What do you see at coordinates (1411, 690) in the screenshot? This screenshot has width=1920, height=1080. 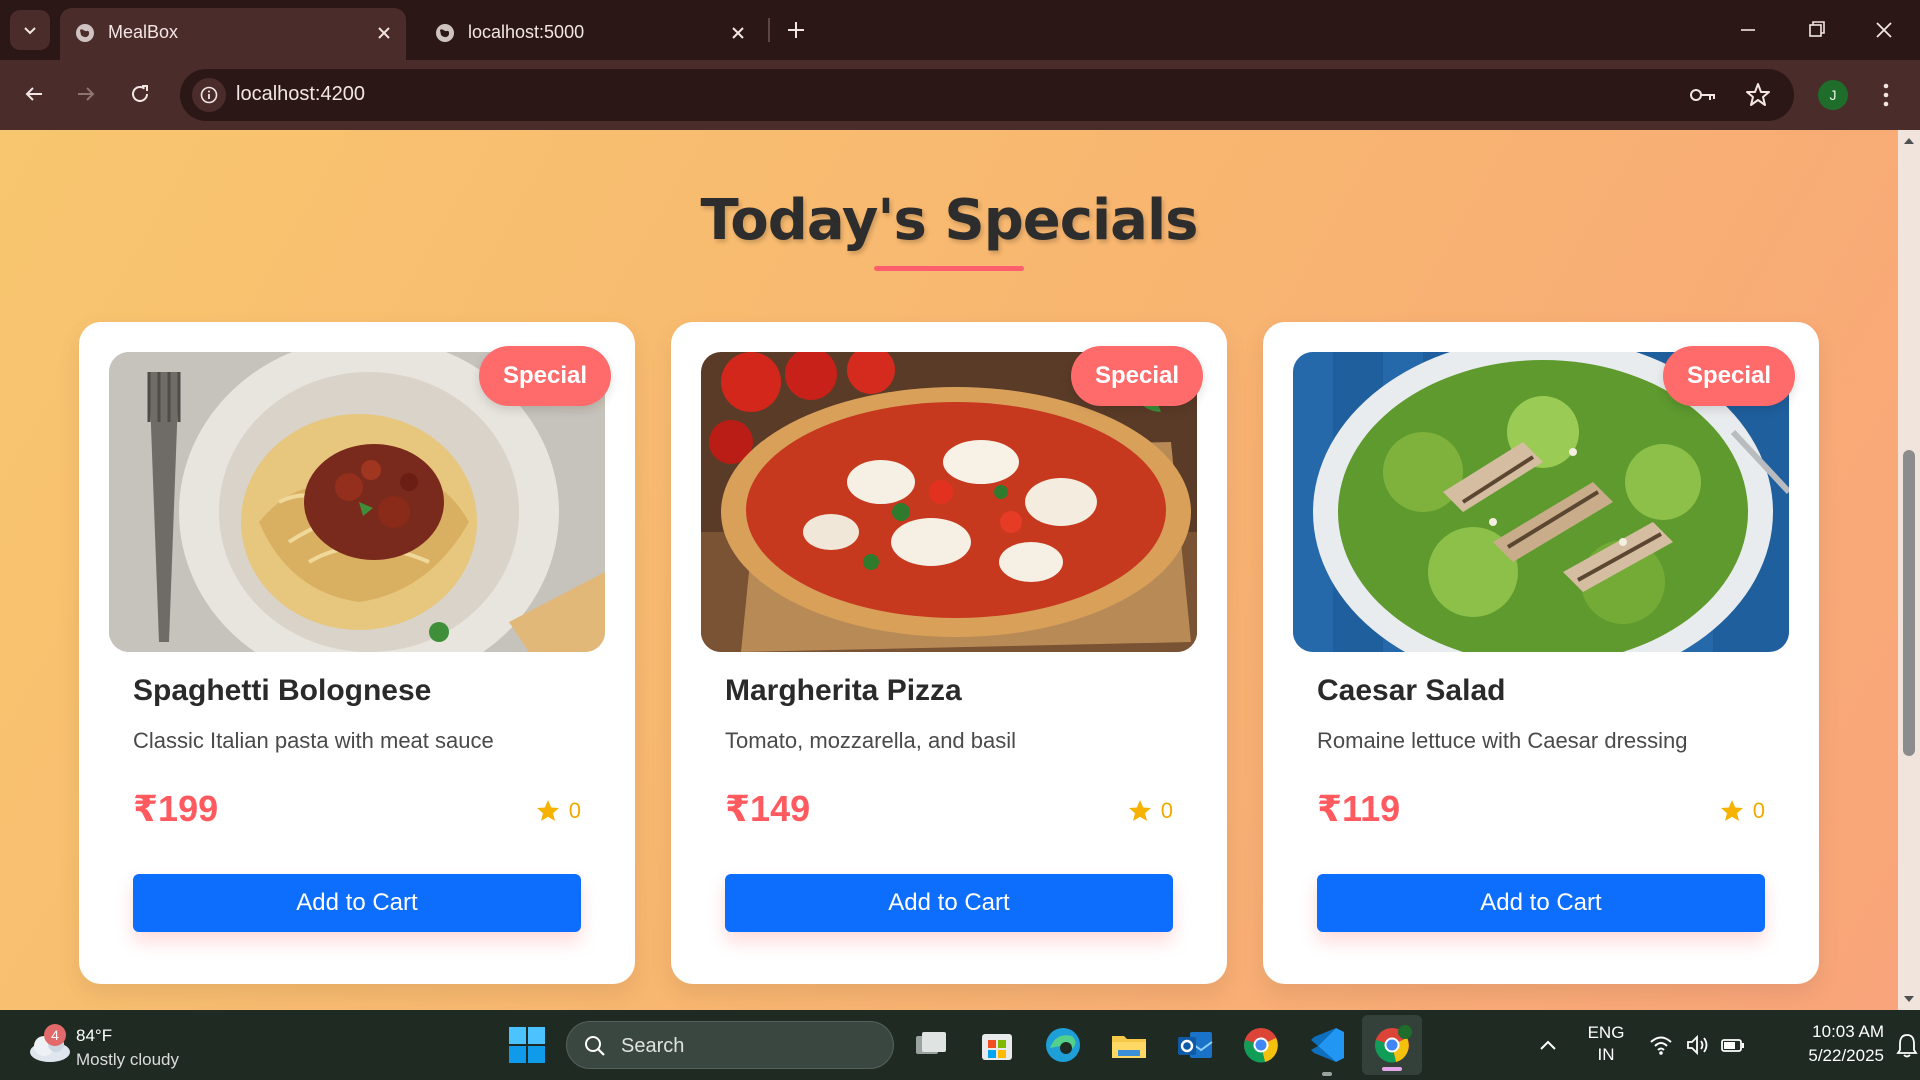 I see `dish-name: Caesar Salad` at bounding box center [1411, 690].